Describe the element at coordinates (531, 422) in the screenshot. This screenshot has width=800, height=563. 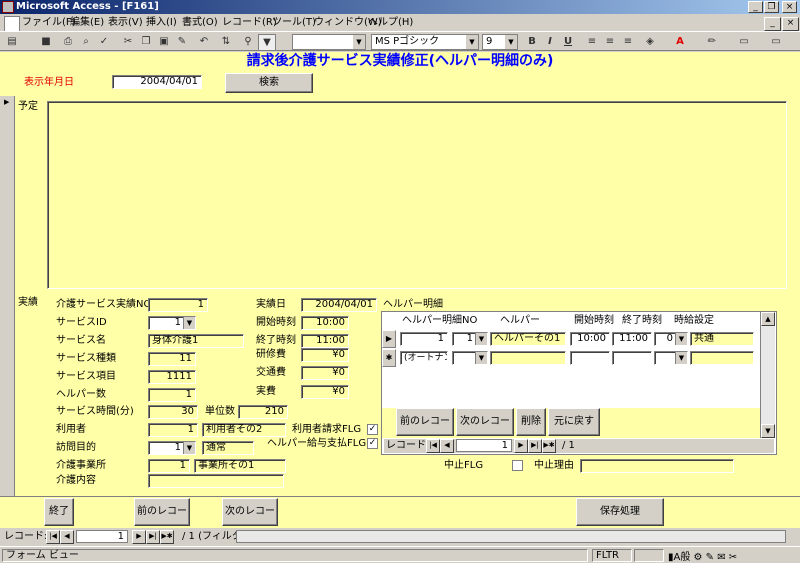
I see `sub-delete-button: 削除` at that location.